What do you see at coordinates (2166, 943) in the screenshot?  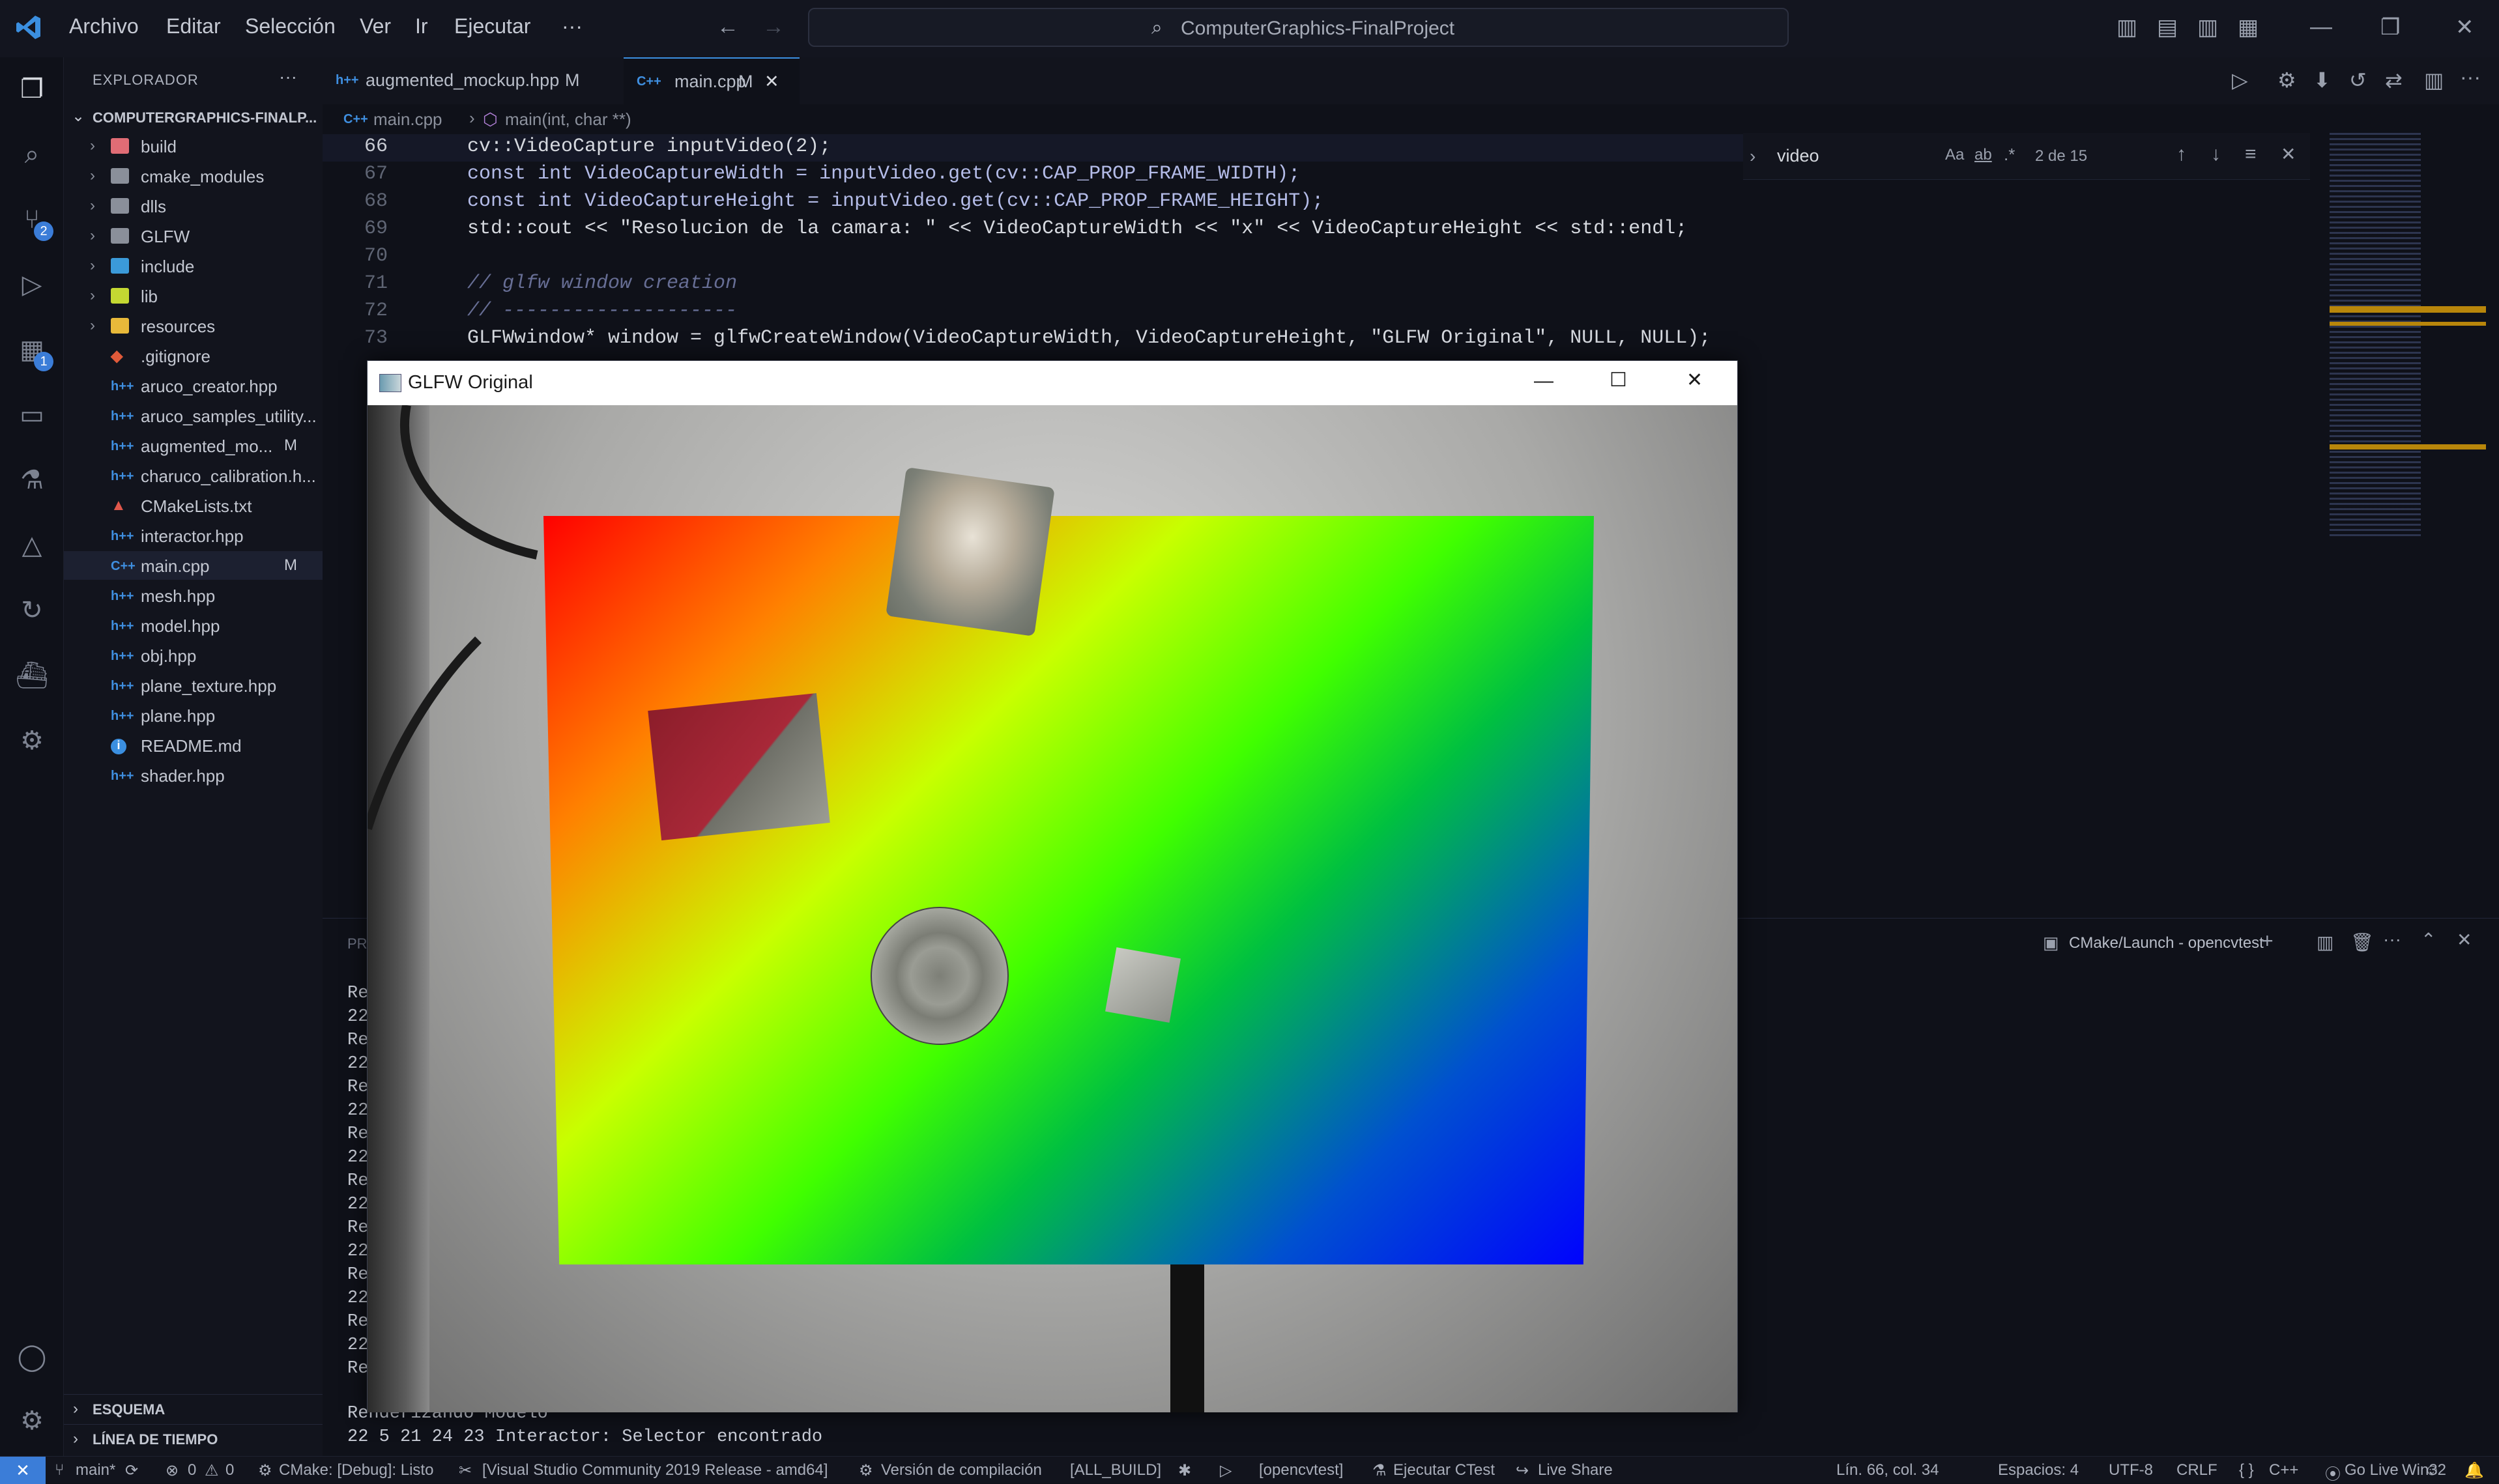 I see `terminal-name: CMake/Launch - opencvtest` at bounding box center [2166, 943].